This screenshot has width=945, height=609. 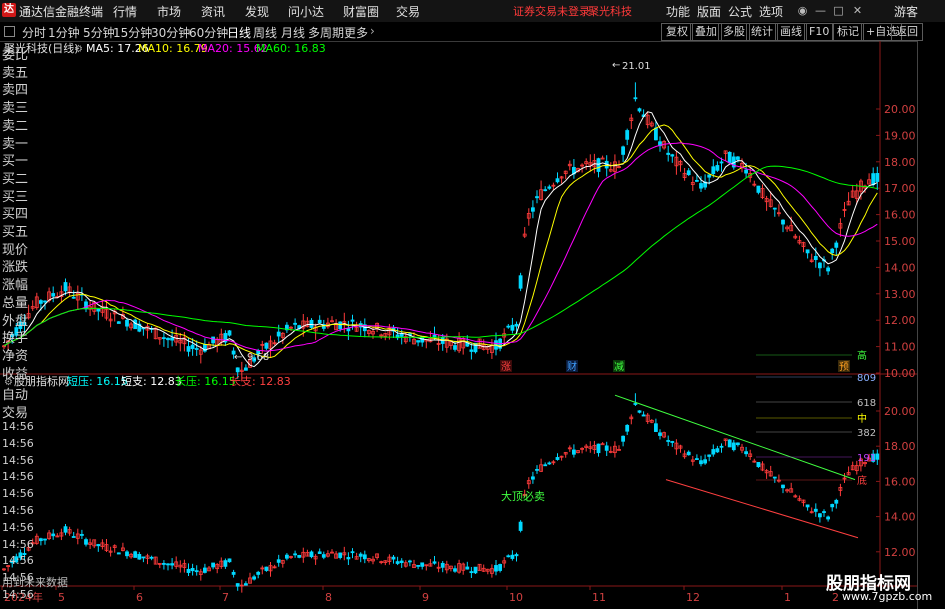 What do you see at coordinates (213, 11) in the screenshot?
I see `menu-news: 资讯` at bounding box center [213, 11].